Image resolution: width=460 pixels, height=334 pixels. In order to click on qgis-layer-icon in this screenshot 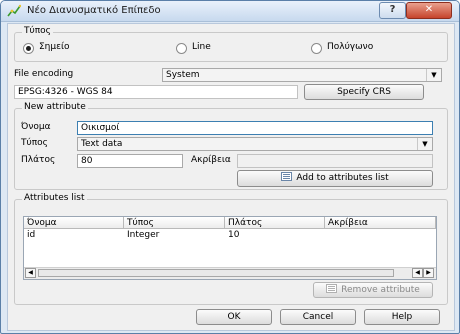, I will do `click(14, 10)`.